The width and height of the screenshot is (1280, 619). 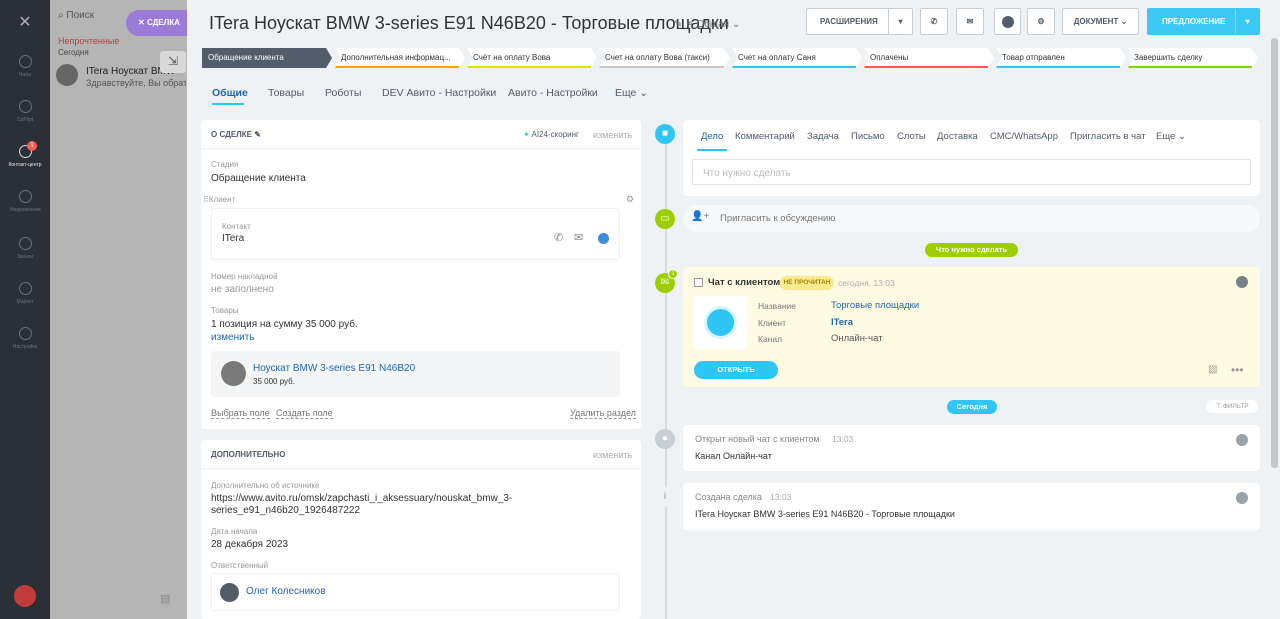 What do you see at coordinates (25, 338) in the screenshot?
I see `rail-item-settings: Настройки` at bounding box center [25, 338].